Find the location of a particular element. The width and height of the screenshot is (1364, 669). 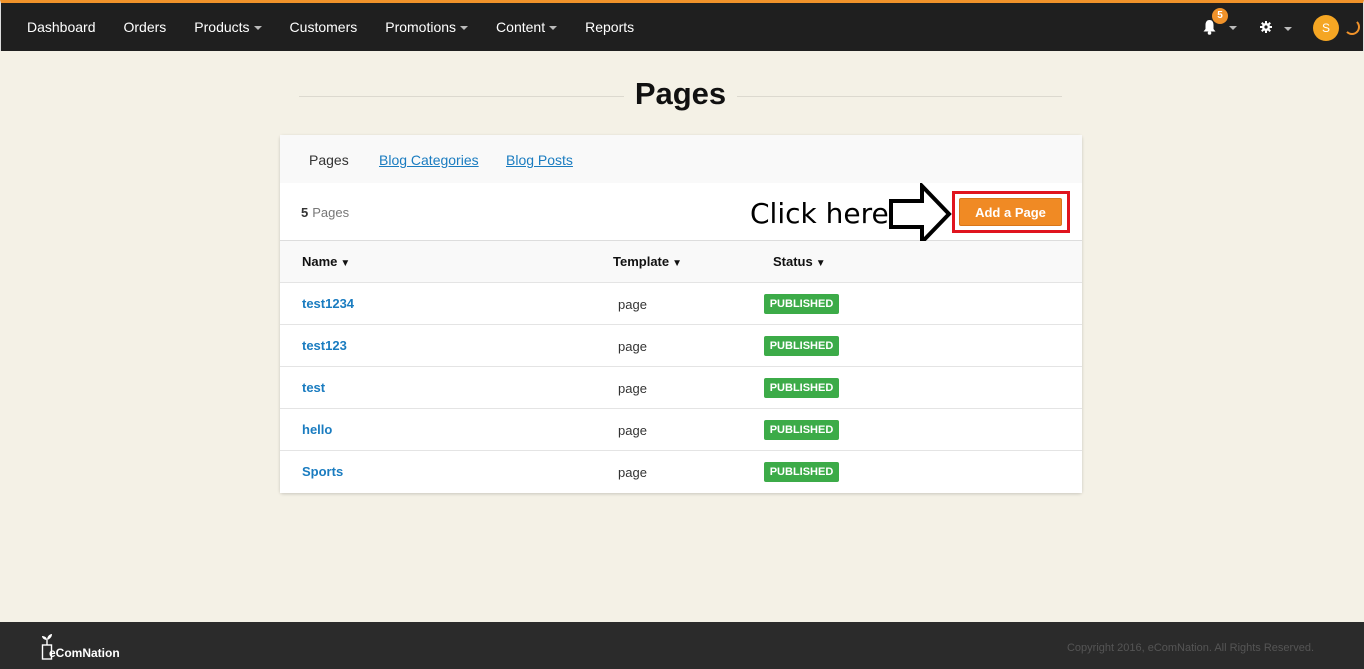

nav-dashboard-label: Dashboard is located at coordinates (61, 27).